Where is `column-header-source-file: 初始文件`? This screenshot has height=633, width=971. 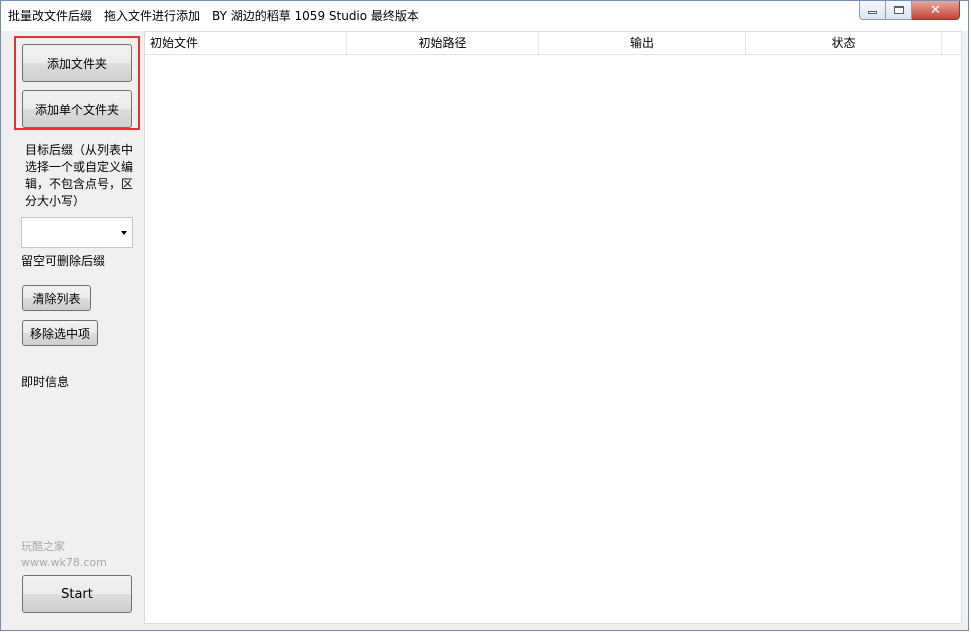 column-header-source-file: 初始文件 is located at coordinates (246, 43).